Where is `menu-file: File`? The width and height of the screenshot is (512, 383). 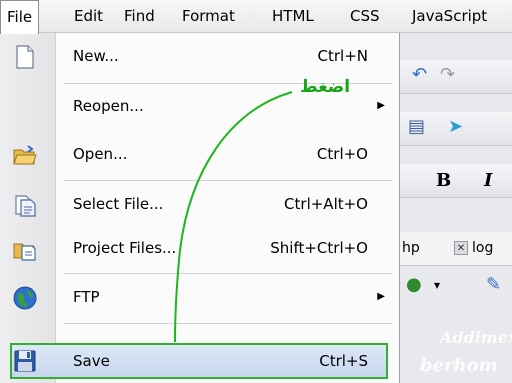 menu-file: File is located at coordinates (20, 17).